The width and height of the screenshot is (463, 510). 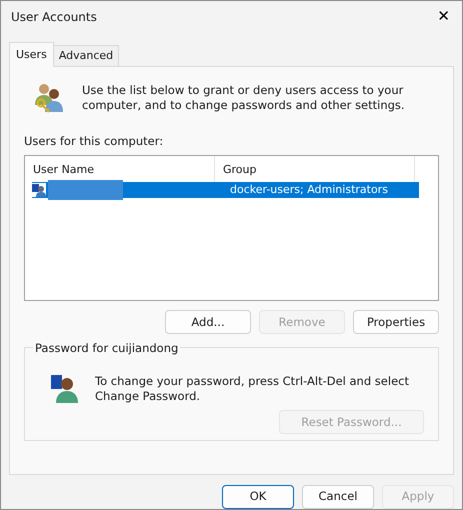 What do you see at coordinates (338, 497) in the screenshot?
I see `cancel-button: Cancel` at bounding box center [338, 497].